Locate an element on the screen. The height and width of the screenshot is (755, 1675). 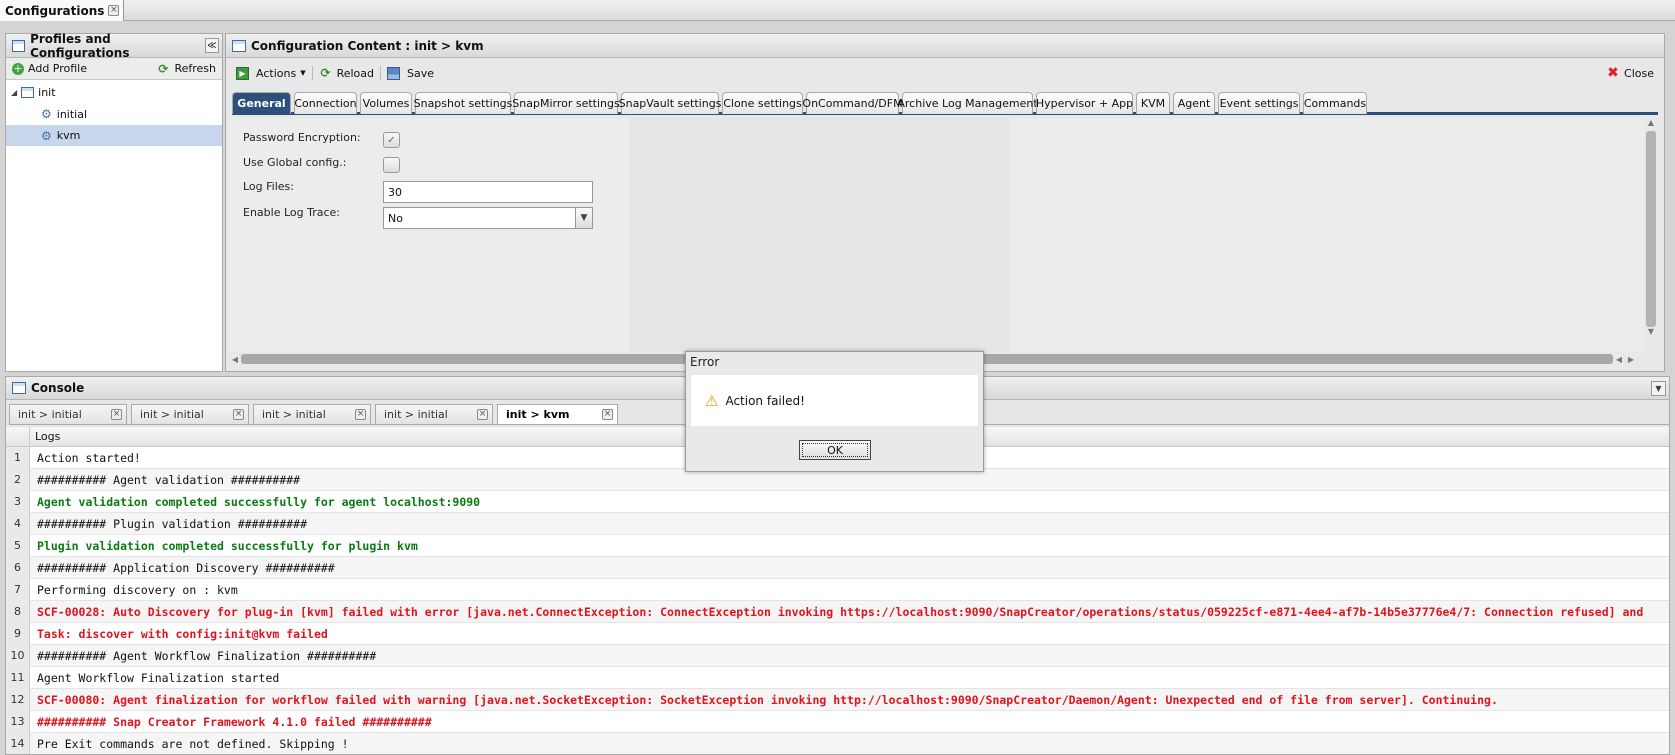
tree-node-kvm-label: kvm is located at coordinates (68, 135).